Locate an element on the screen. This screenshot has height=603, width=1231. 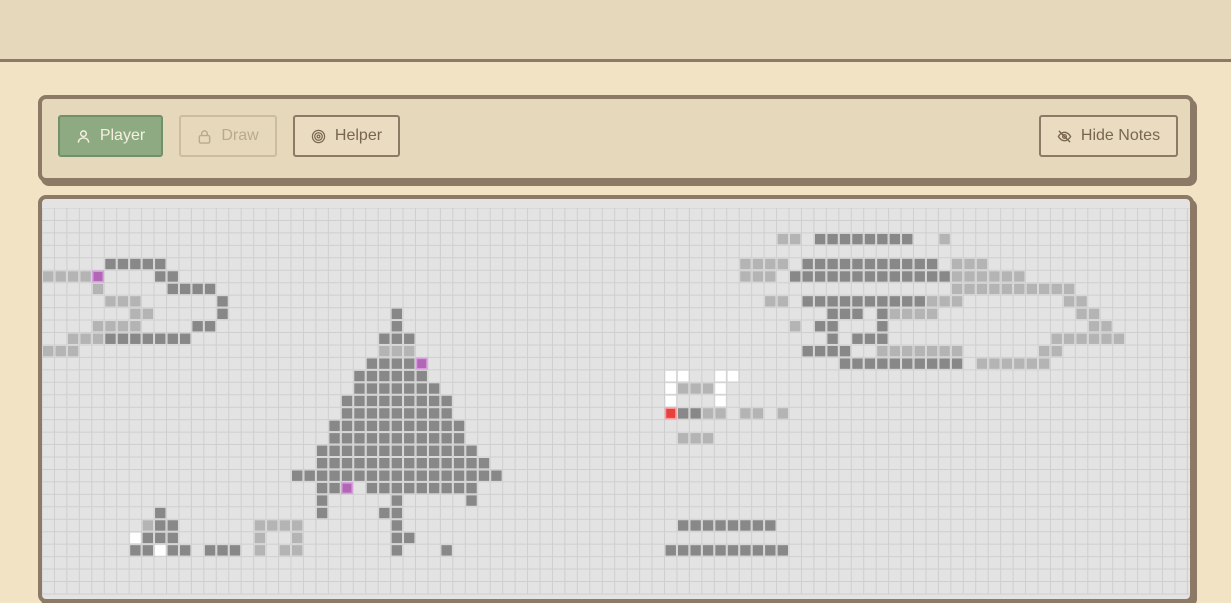
marked-cell is located at coordinates (98, 276).